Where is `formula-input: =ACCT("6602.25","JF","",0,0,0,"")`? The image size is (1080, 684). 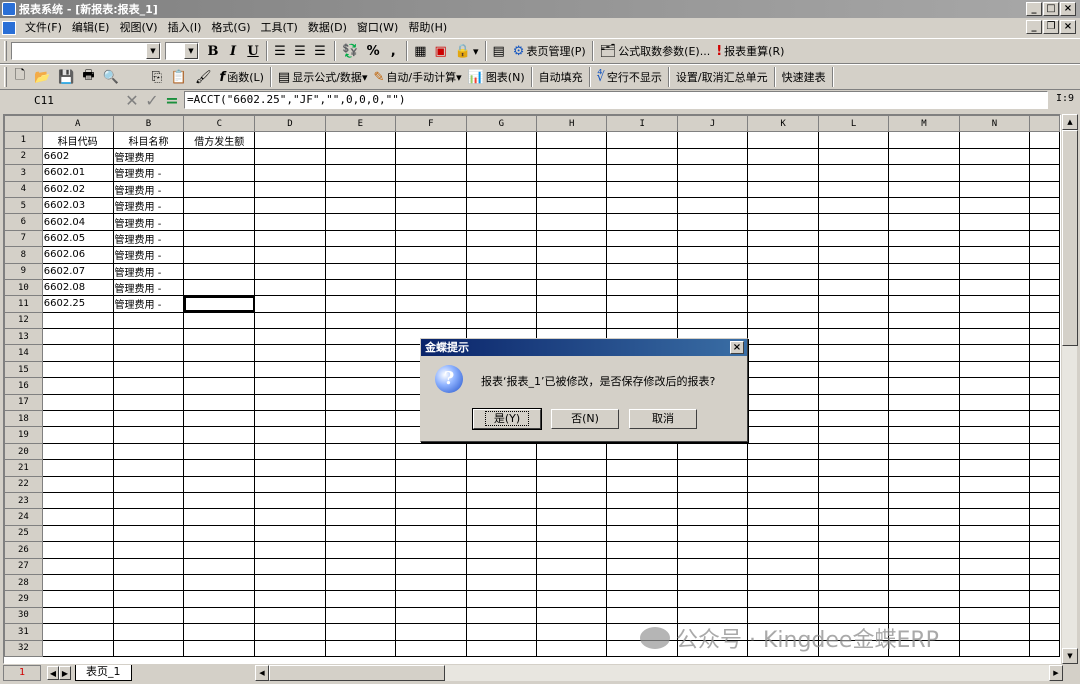
formula-input: =ACCT("6602.25","JF","",0,0,0,"") is located at coordinates (616, 100).